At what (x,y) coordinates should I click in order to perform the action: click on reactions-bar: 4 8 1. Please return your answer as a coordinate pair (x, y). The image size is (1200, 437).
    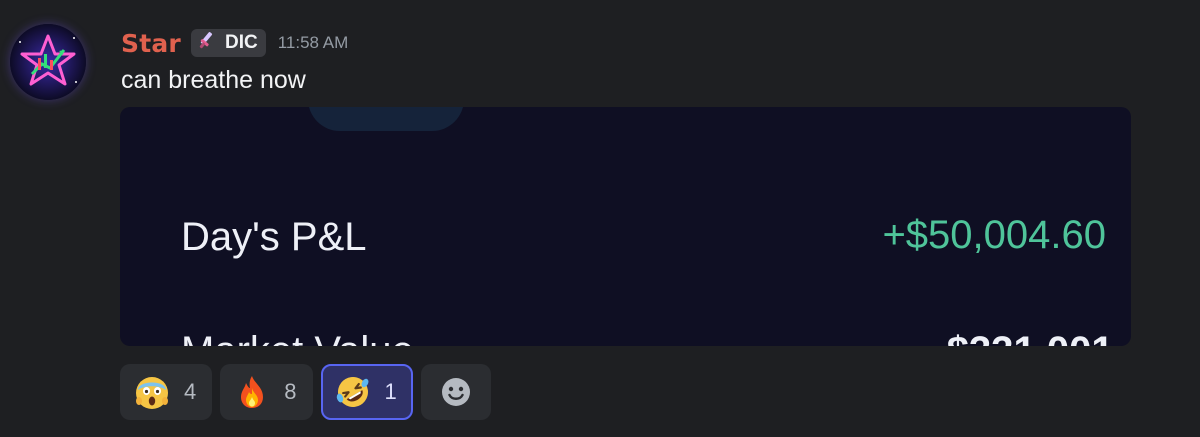
    Looking at the image, I should click on (305, 392).